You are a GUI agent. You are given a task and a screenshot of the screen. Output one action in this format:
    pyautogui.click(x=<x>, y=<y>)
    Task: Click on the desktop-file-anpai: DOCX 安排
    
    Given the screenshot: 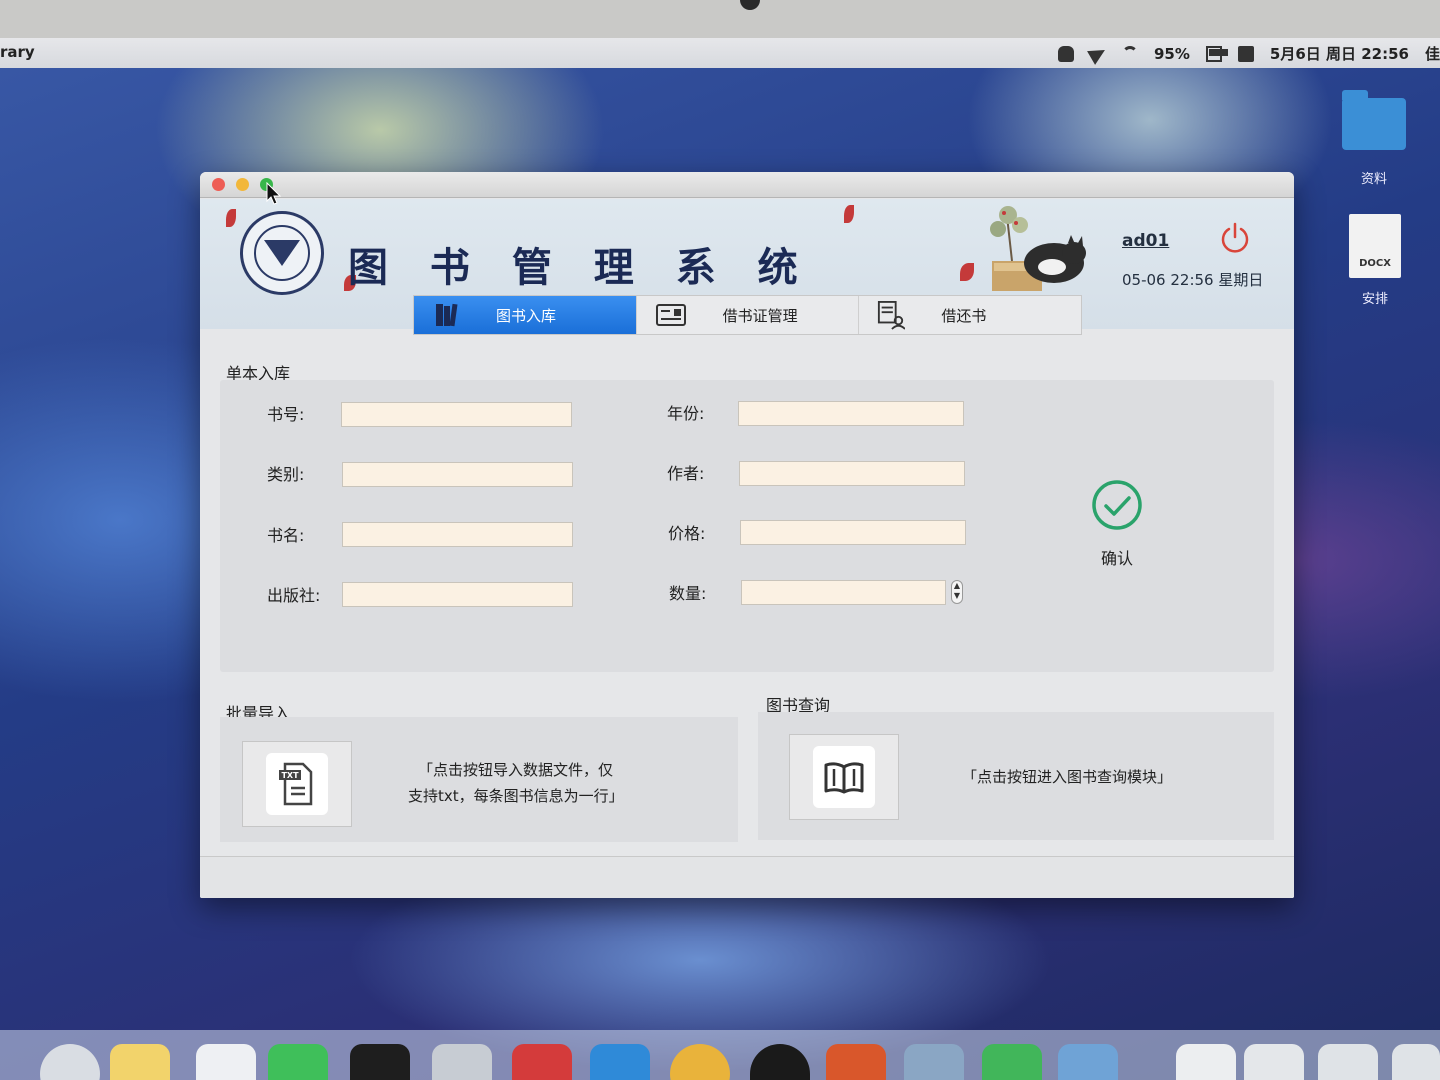 What is the action you would take?
    pyautogui.click(x=1375, y=260)
    